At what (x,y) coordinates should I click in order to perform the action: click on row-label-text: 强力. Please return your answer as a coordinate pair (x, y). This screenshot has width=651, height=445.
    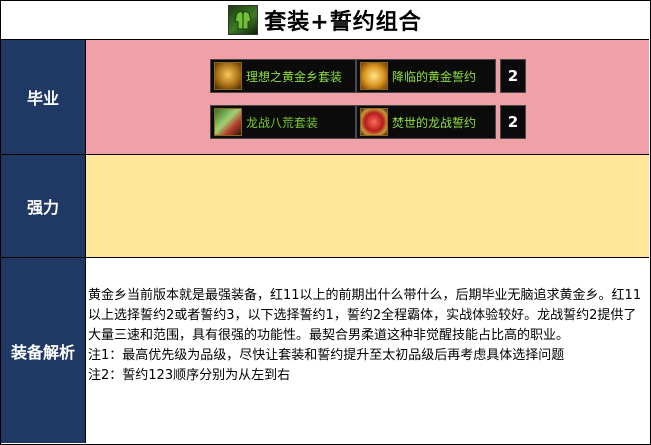
    Looking at the image, I should click on (42, 207).